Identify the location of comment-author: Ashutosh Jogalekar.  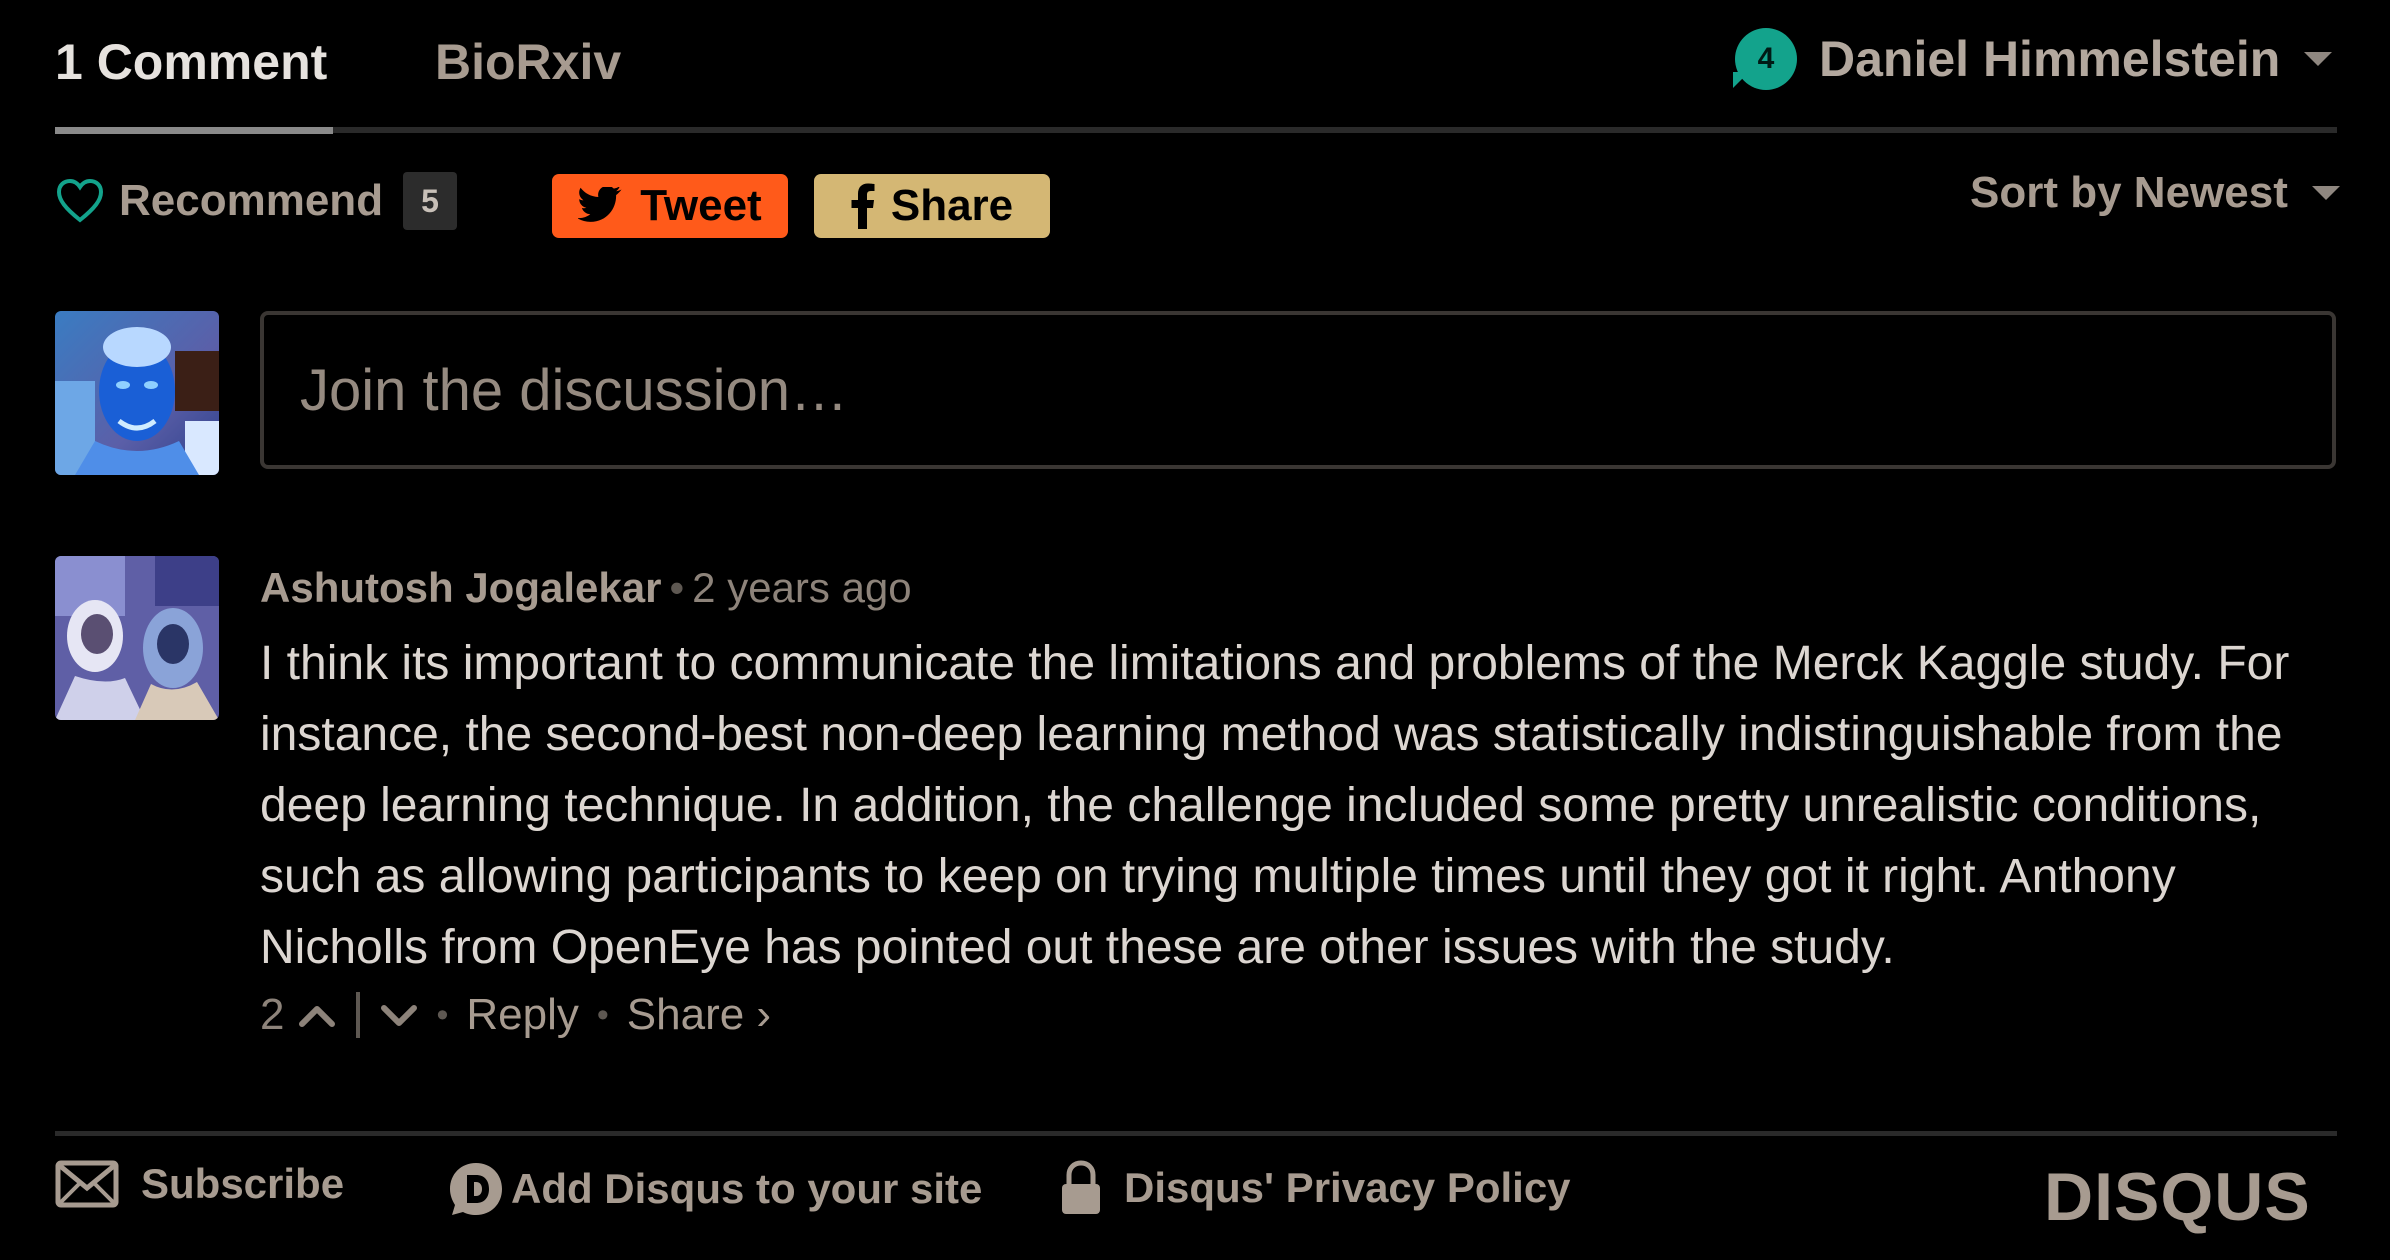
(460, 587).